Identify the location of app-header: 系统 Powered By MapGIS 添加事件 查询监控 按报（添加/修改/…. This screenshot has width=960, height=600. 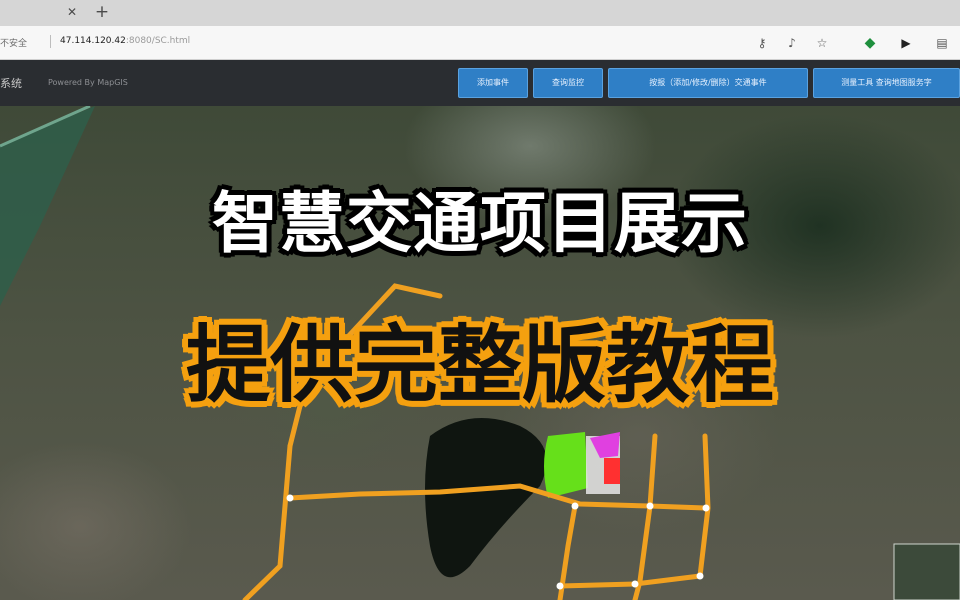
(480, 83).